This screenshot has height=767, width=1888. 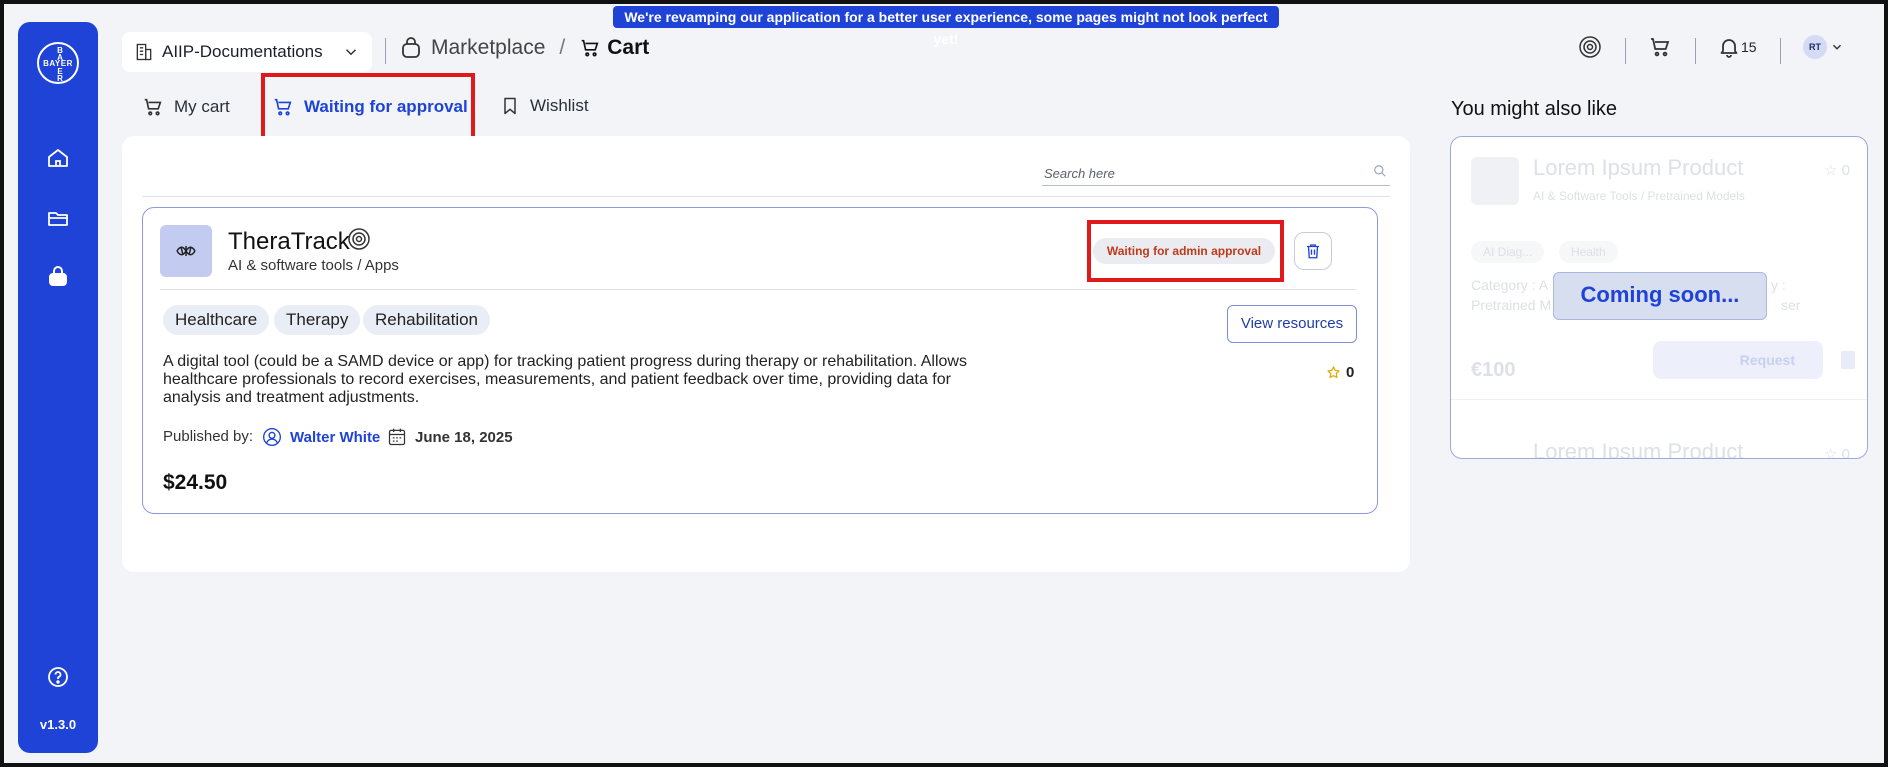 What do you see at coordinates (1729, 47) in the screenshot?
I see `bell-icon` at bounding box center [1729, 47].